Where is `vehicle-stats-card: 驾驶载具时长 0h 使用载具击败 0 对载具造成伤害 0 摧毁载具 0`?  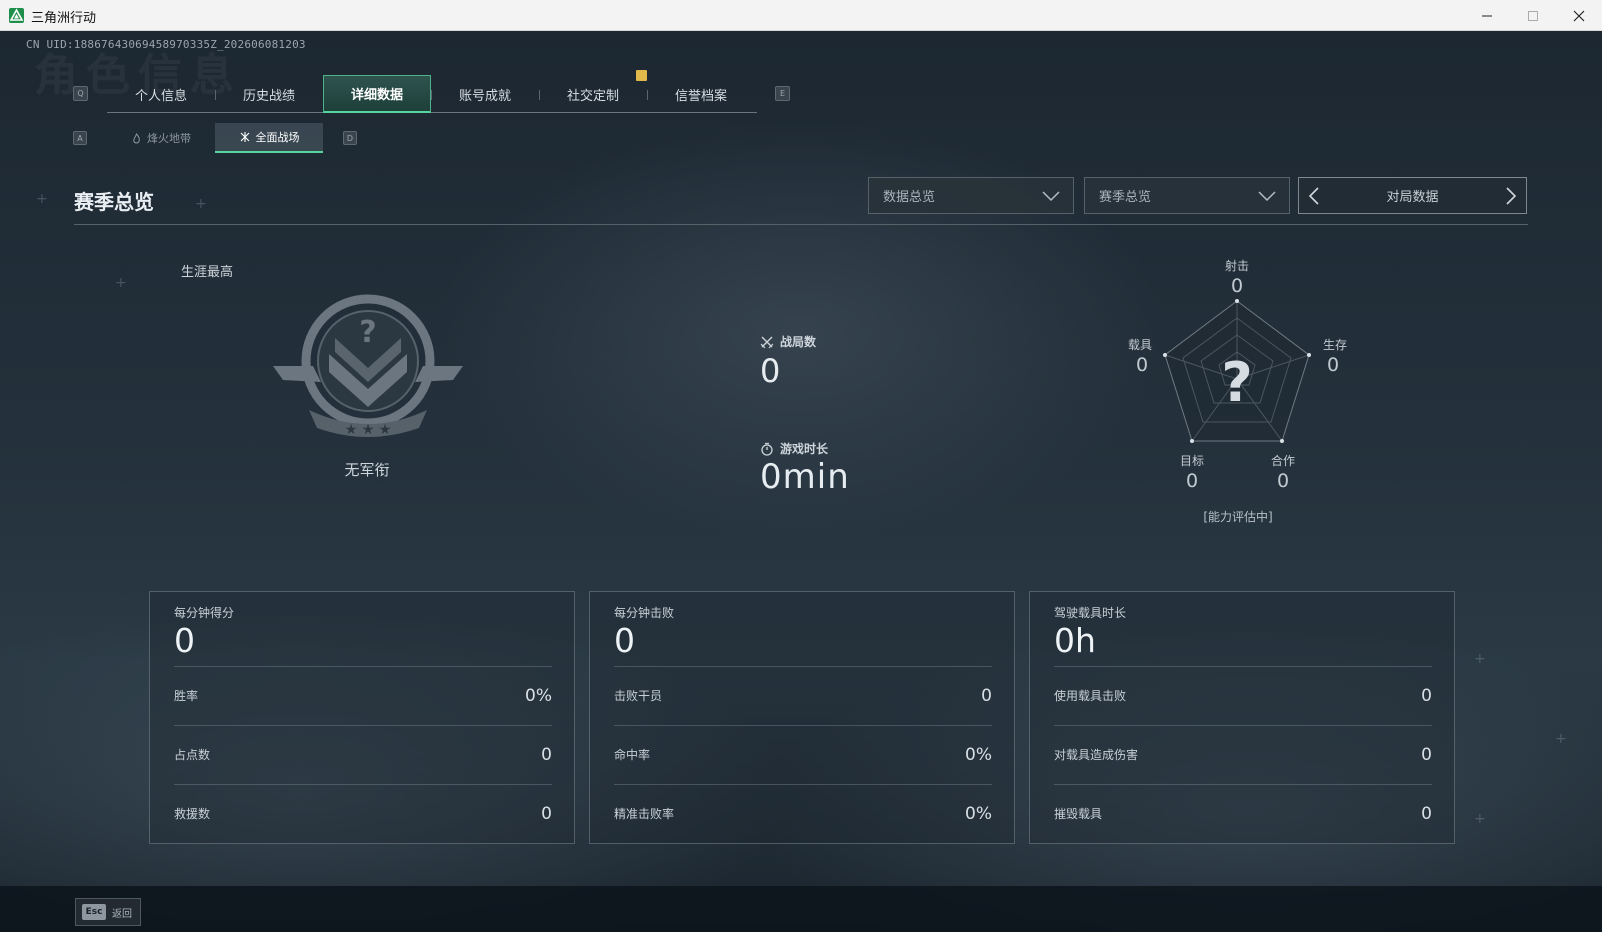 vehicle-stats-card: 驾驶载具时长 0h 使用载具击败 0 对载具造成伤害 0 摧毁载具 0 is located at coordinates (1242, 717).